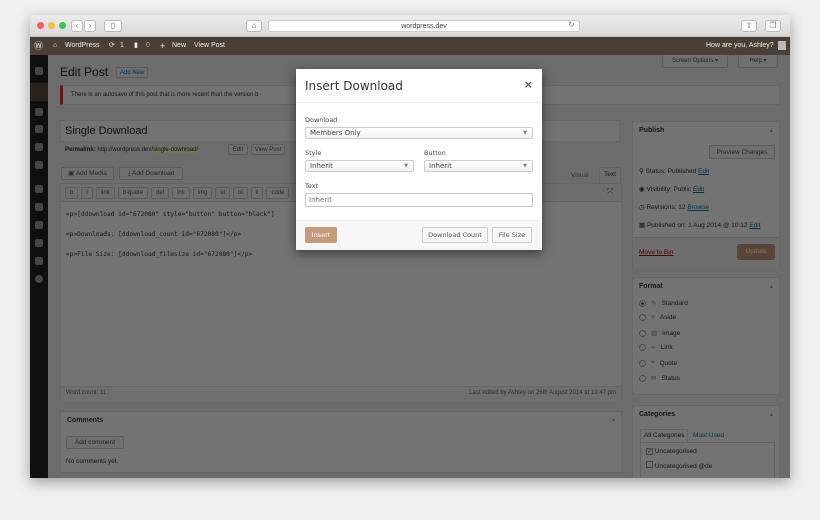 This screenshot has width=820, height=520. Describe the element at coordinates (51, 25) in the screenshot. I see `minimize-window-button` at that location.